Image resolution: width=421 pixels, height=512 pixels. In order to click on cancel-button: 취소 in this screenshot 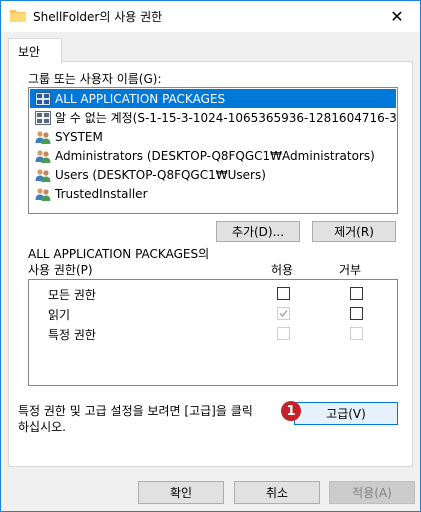, I will do `click(277, 492)`.